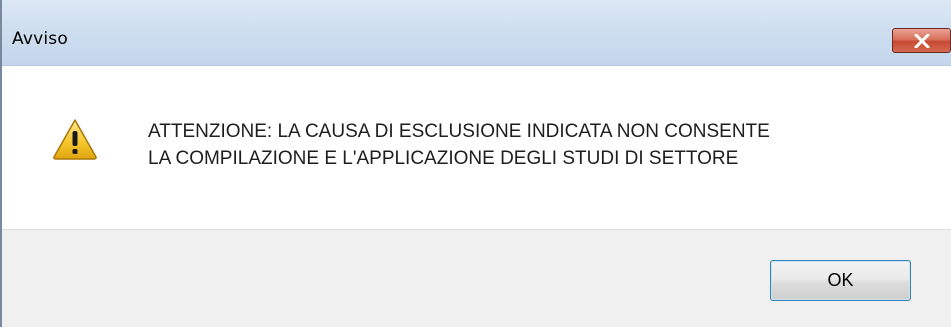 The height and width of the screenshot is (327, 951). I want to click on warning-icon, so click(75, 139).